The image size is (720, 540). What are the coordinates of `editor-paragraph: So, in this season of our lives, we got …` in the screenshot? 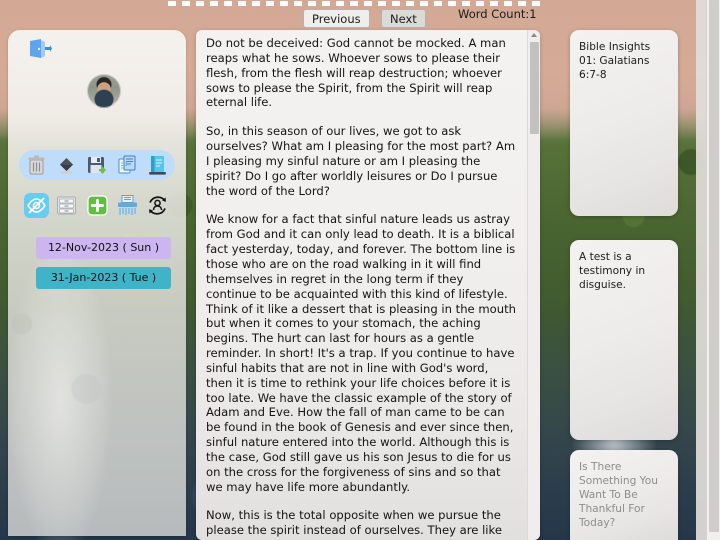 It's located at (361, 161).